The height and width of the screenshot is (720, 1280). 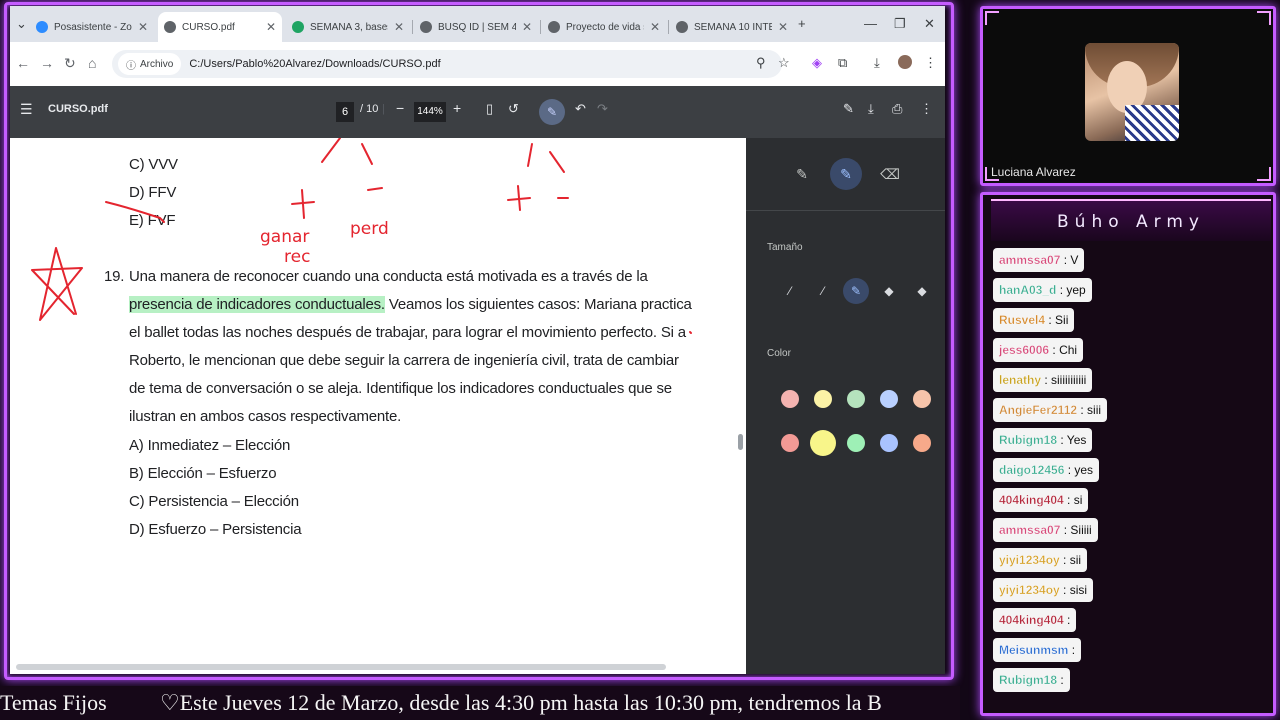 I want to click on color-swatch-orange, so click(x=922, y=399).